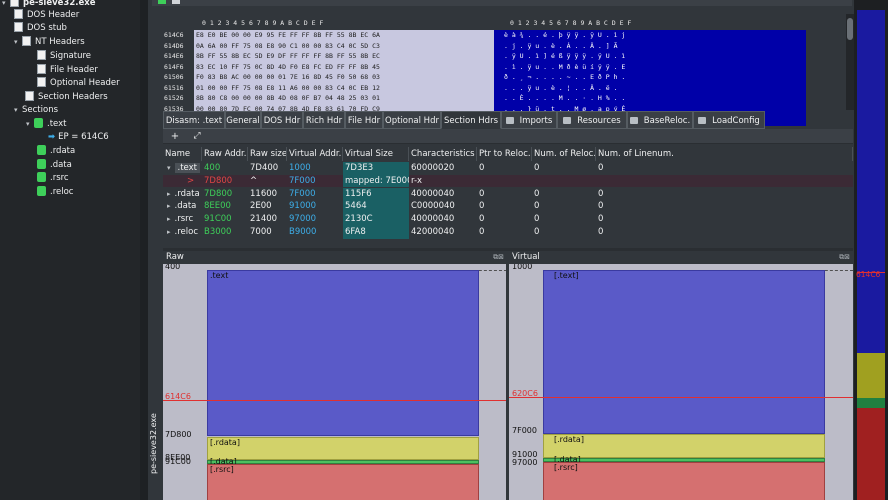  I want to click on table-row: ▸ .data 8EE00 2E00 91000 5464 C0000040 0 0 0, so click(508, 206).